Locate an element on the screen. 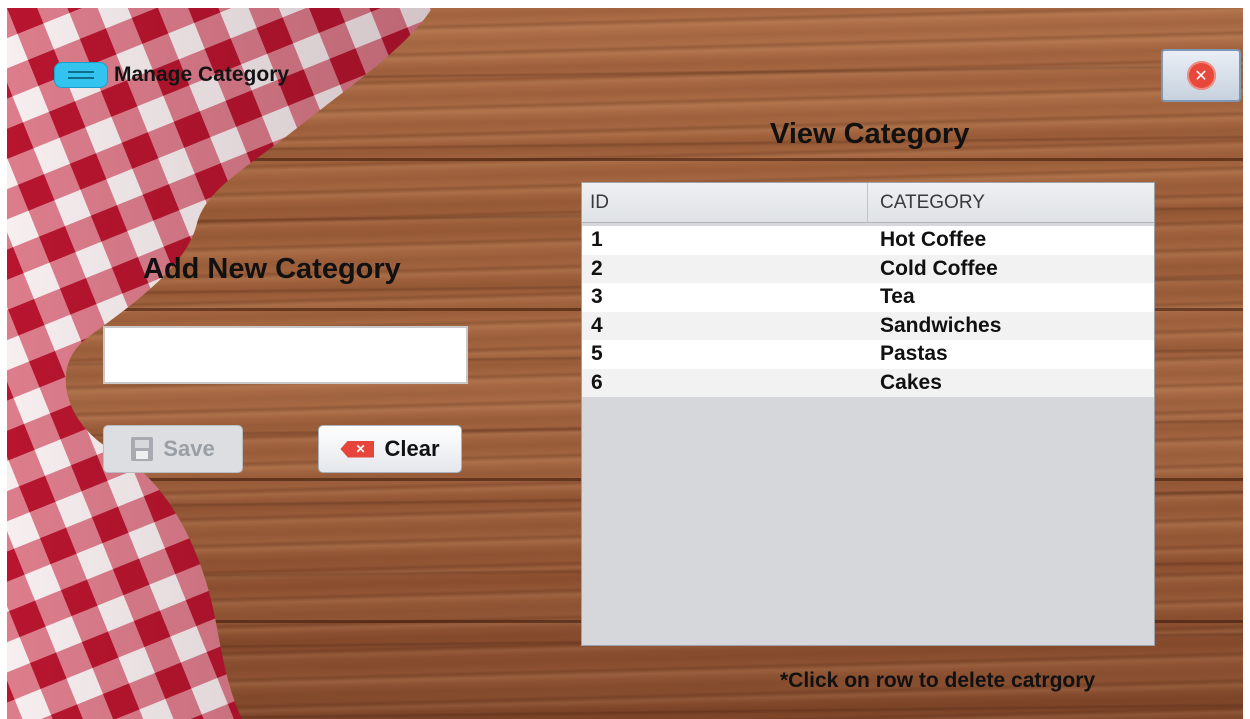 The width and height of the screenshot is (1250, 719). hamburger-menu-icon is located at coordinates (81, 75).